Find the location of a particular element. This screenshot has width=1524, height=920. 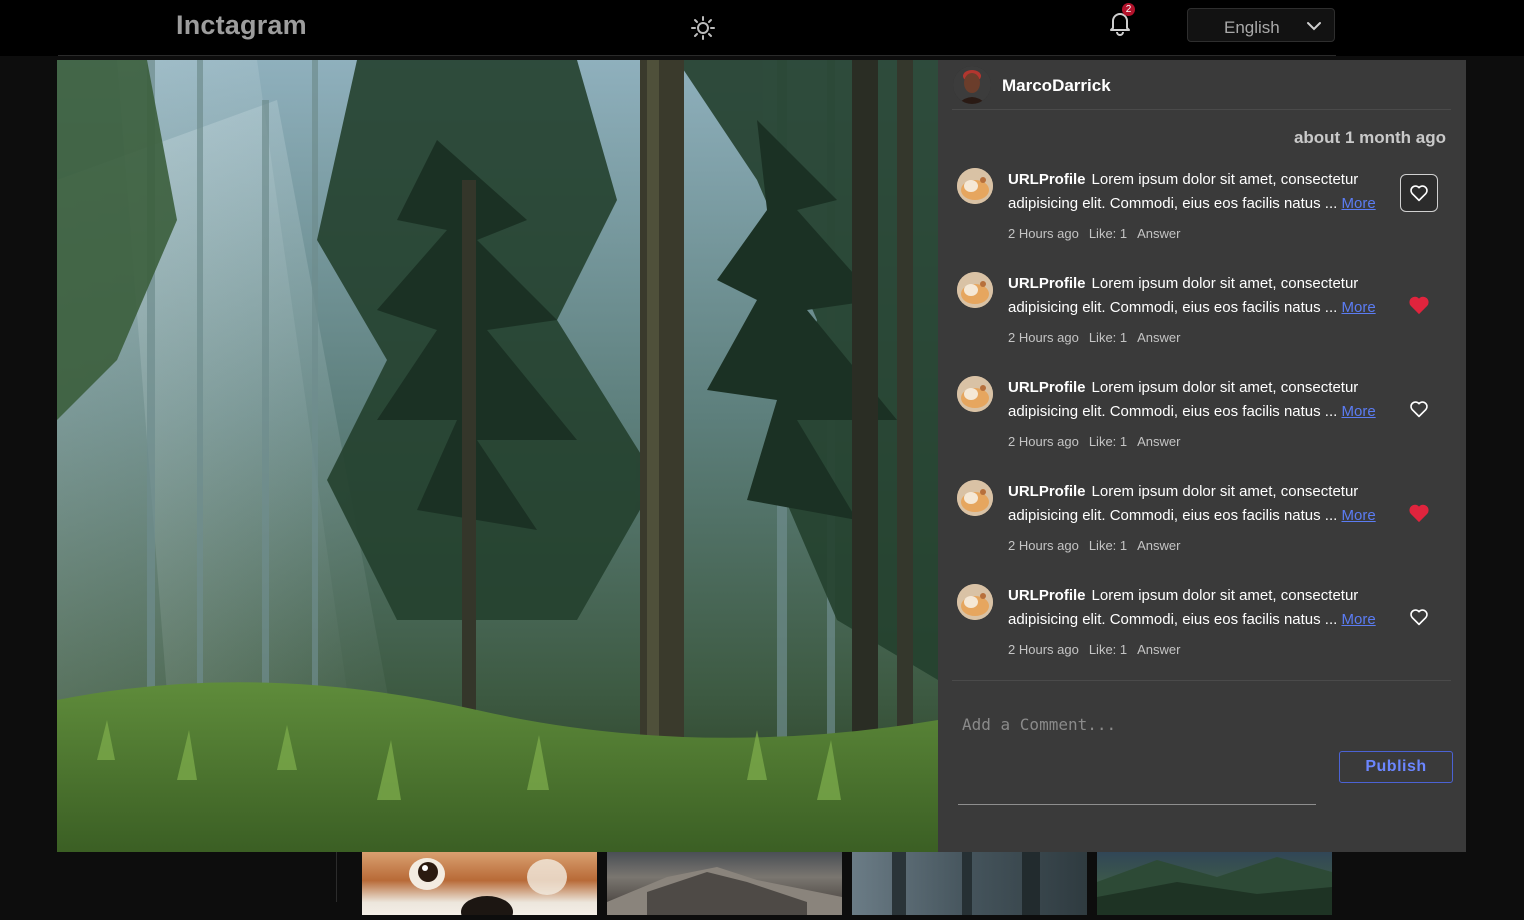

top-bar: Inctagram 2 English is located at coordinates (762, 28).